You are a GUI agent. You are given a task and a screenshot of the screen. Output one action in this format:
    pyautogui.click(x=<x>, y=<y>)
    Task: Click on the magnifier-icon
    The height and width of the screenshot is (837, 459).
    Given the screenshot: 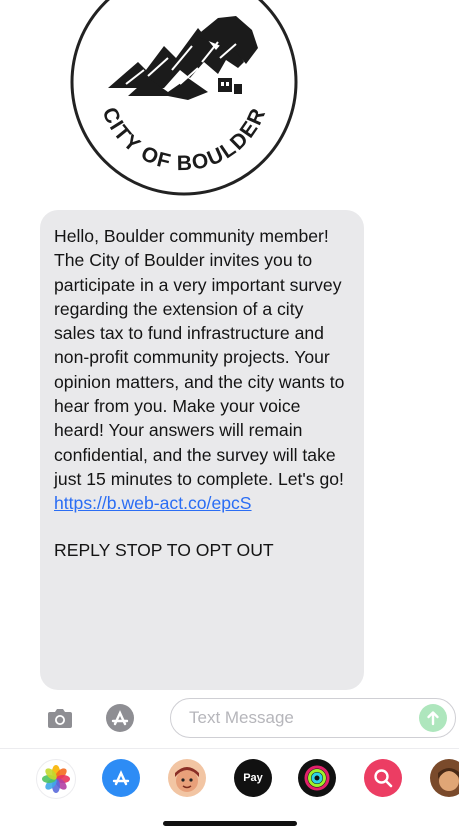 What is the action you would take?
    pyautogui.click(x=383, y=778)
    